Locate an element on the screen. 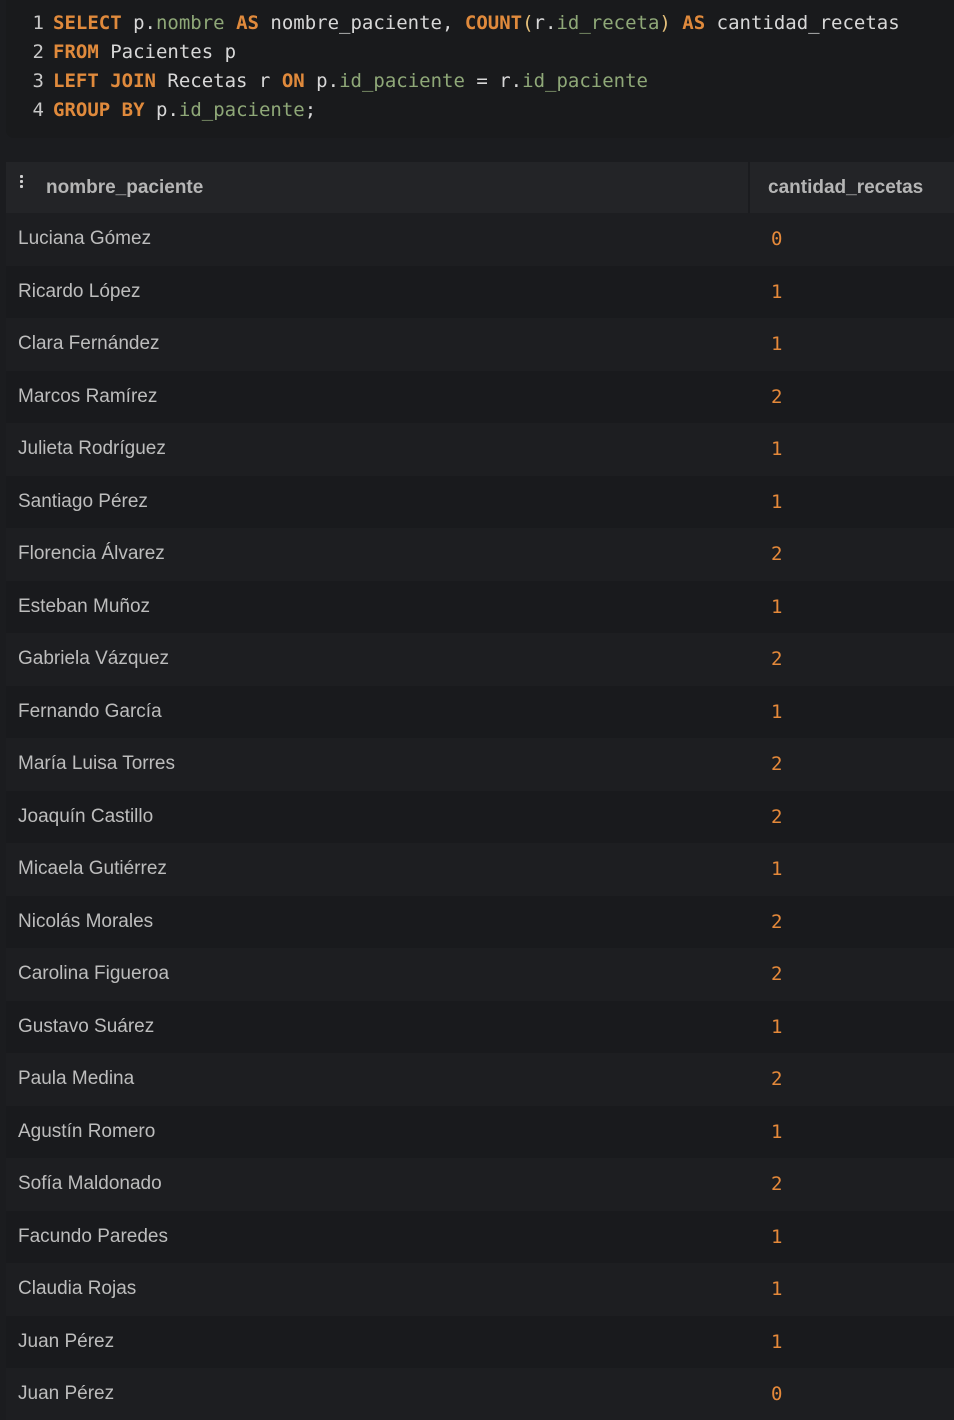  table-row: Marcos Ramírez 2 is located at coordinates (480, 397).